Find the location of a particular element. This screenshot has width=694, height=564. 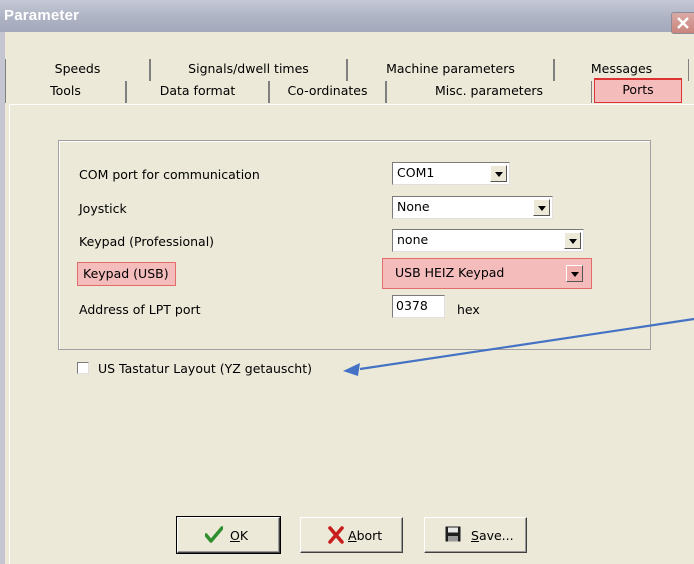

ok-button-label: OK is located at coordinates (239, 535).